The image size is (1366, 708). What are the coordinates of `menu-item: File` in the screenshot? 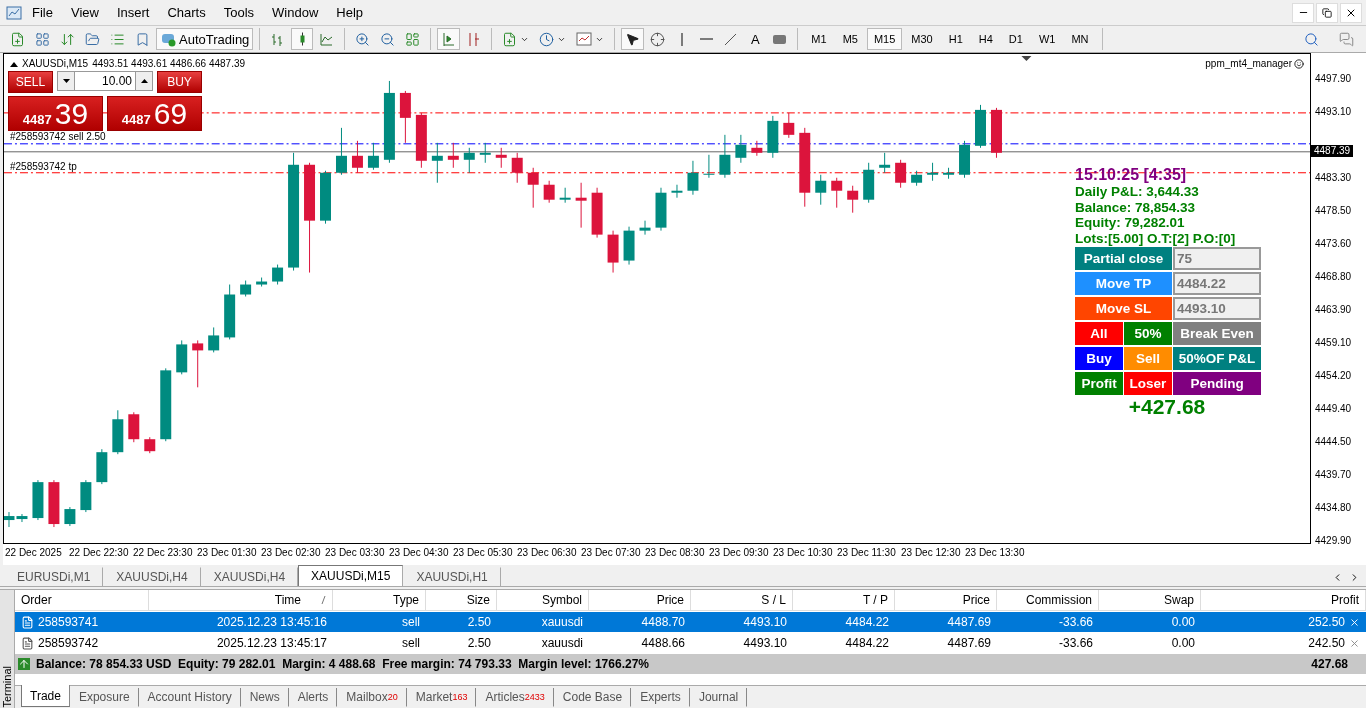 It's located at (42, 12).